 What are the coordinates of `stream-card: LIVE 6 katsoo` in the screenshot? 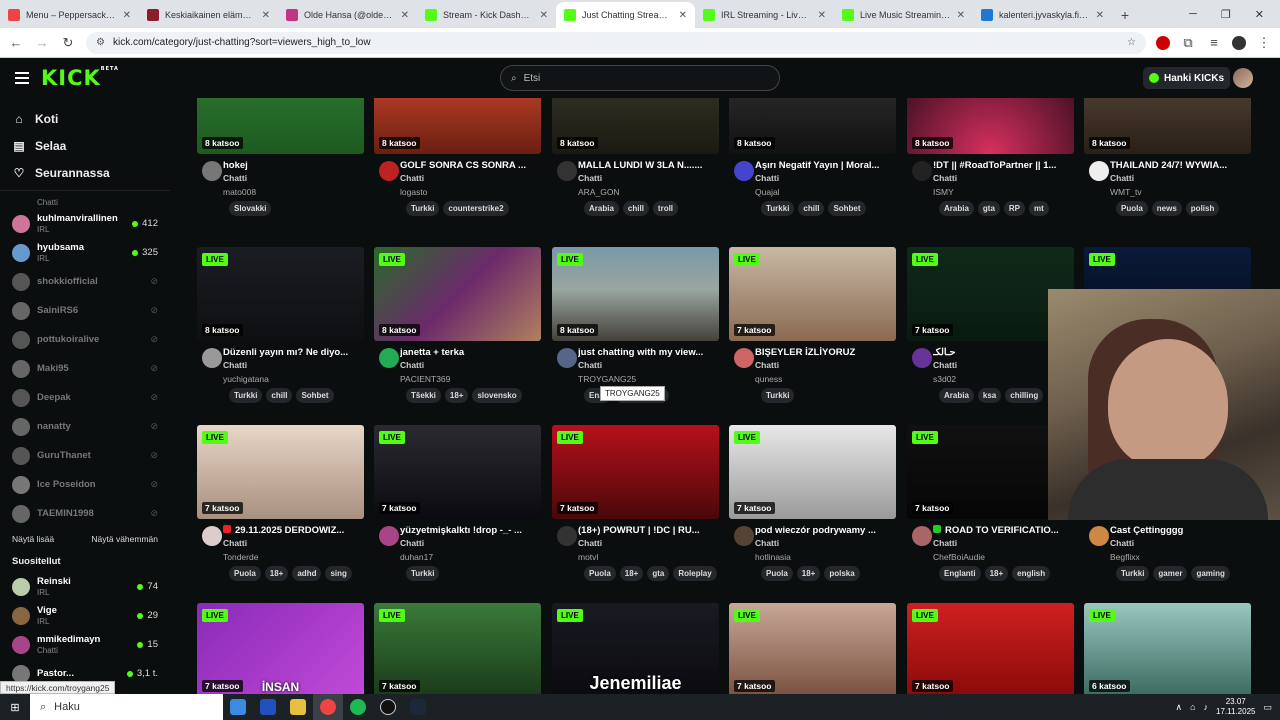 It's located at (1167, 650).